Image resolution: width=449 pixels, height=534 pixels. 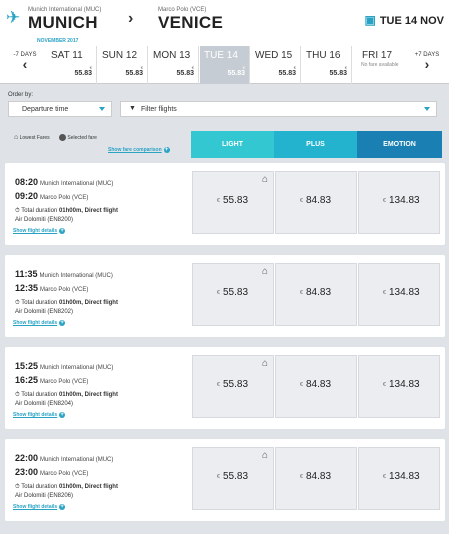 I want to click on arrival-time: 09:20, so click(x=27, y=196).